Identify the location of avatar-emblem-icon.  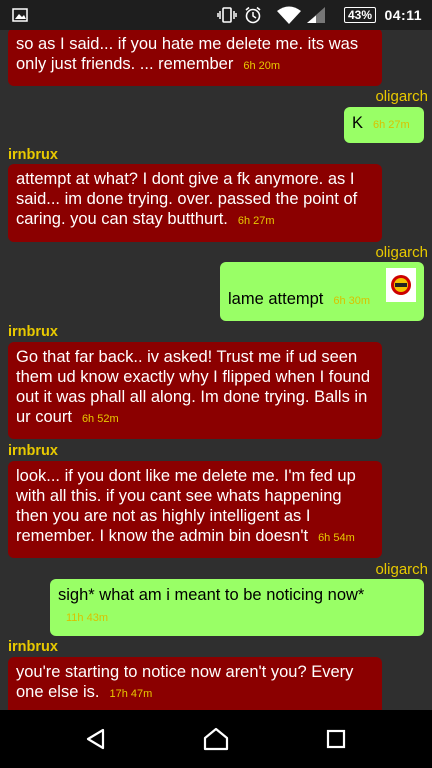
(401, 285).